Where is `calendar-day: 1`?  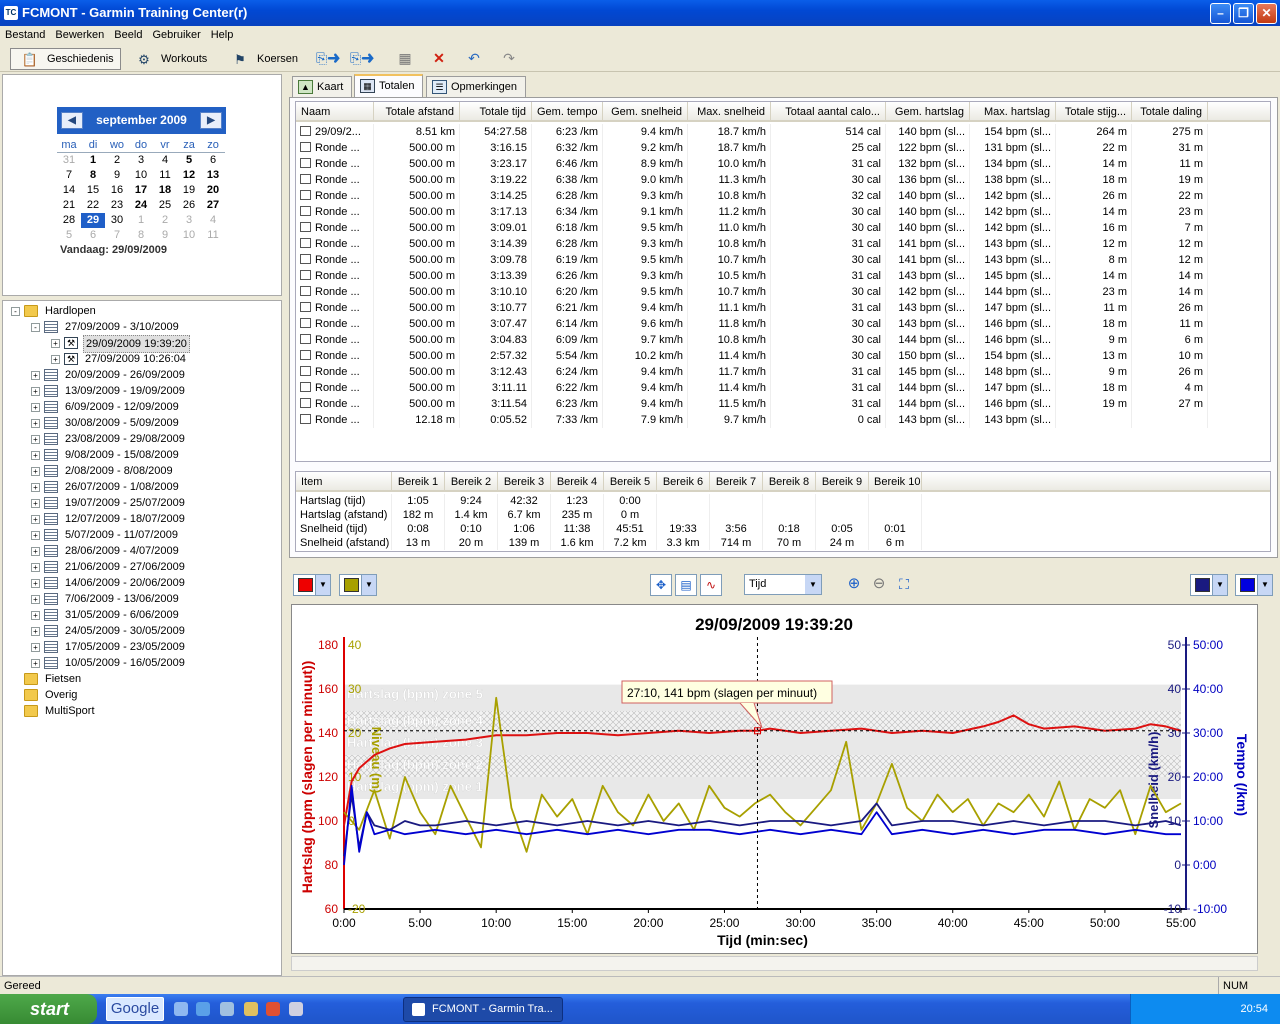
calendar-day: 1 is located at coordinates (93, 160).